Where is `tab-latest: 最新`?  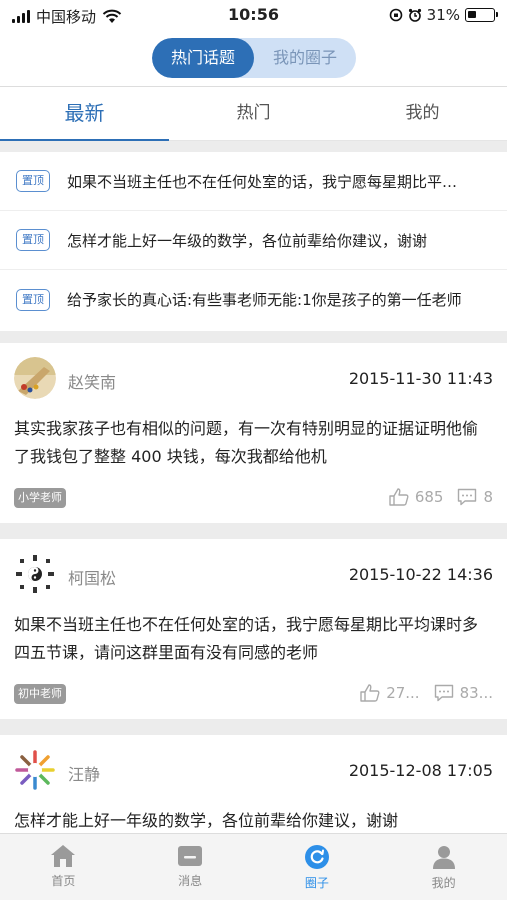 tab-latest: 最新 is located at coordinates (84, 114).